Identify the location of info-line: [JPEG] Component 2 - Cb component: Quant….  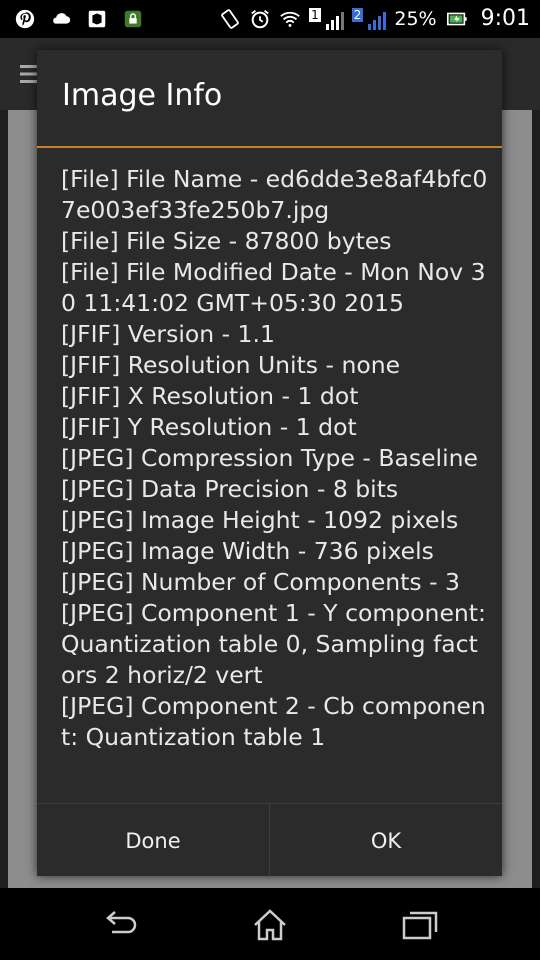
(273, 721).